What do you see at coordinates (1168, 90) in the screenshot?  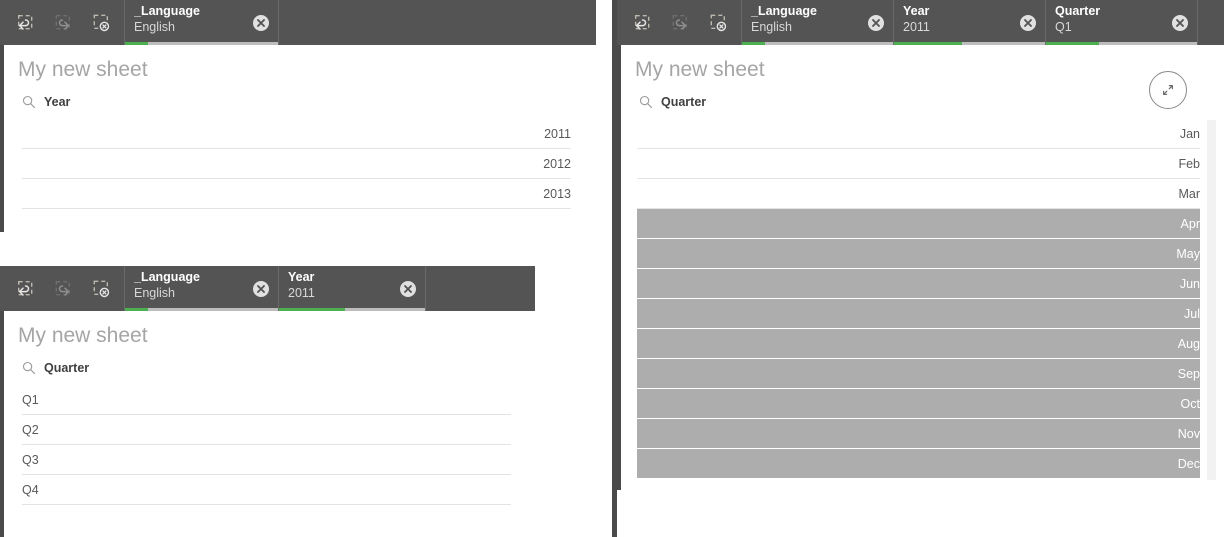 I see `expand-button` at bounding box center [1168, 90].